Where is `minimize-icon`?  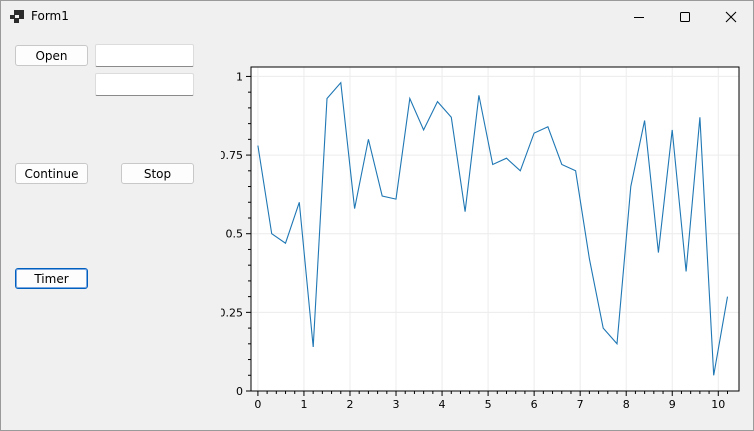 minimize-icon is located at coordinates (639, 17).